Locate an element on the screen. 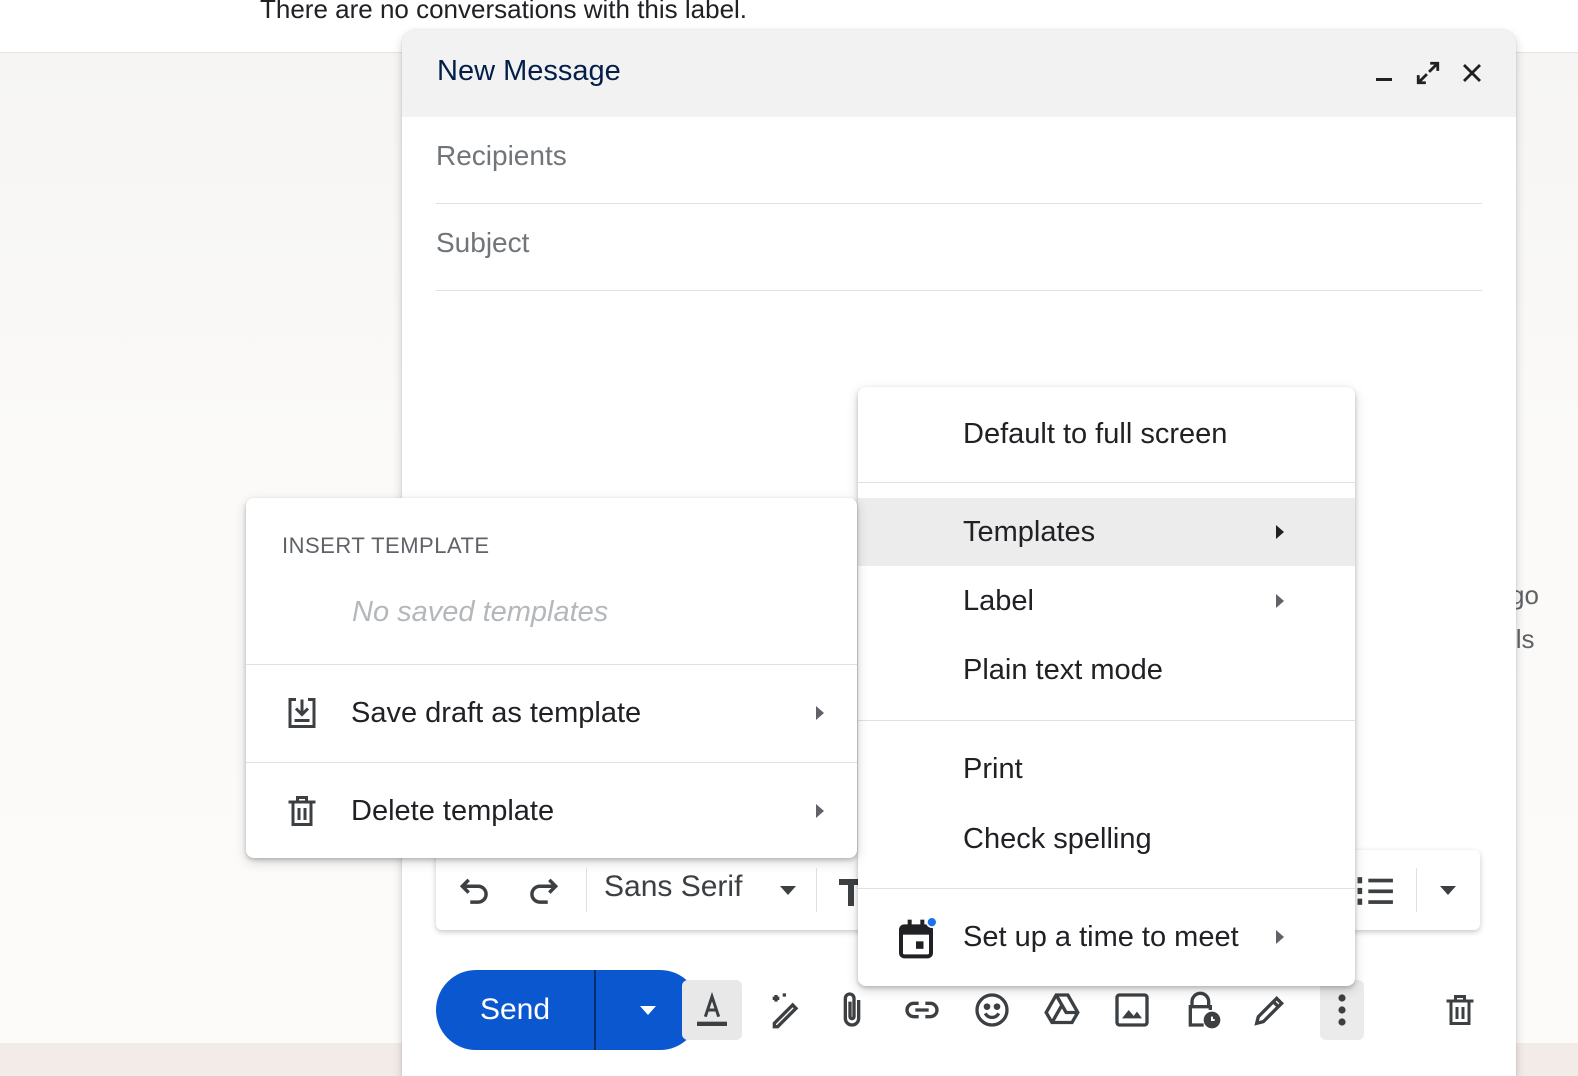  recipients-field is located at coordinates (959, 172).